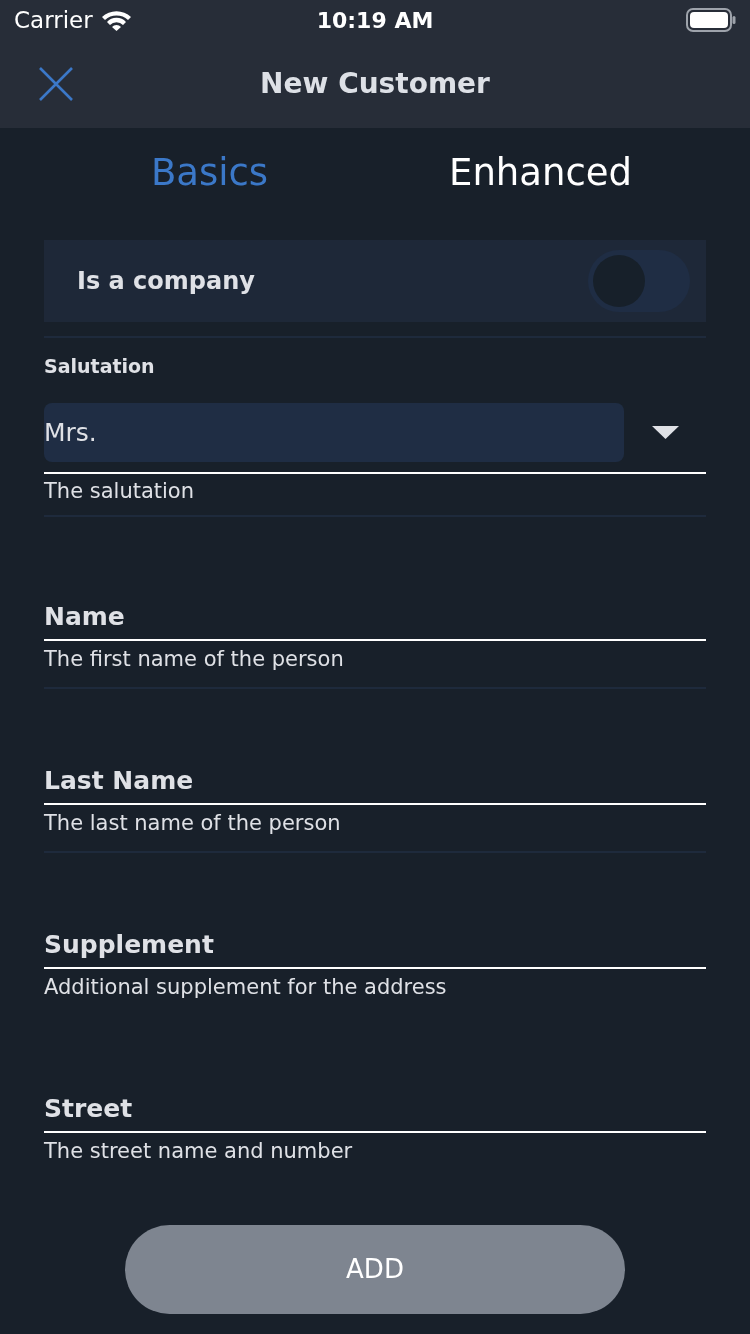 The image size is (750, 1334). I want to click on close-button, so click(56, 84).